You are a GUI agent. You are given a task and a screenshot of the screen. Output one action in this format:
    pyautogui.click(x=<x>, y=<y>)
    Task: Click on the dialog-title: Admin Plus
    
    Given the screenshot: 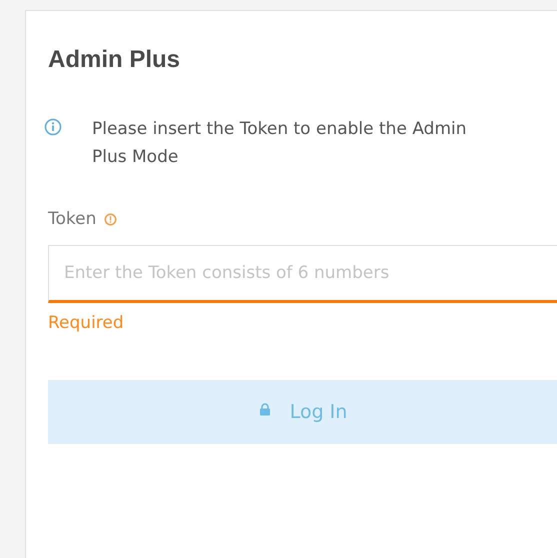 What is the action you would take?
    pyautogui.click(x=115, y=60)
    